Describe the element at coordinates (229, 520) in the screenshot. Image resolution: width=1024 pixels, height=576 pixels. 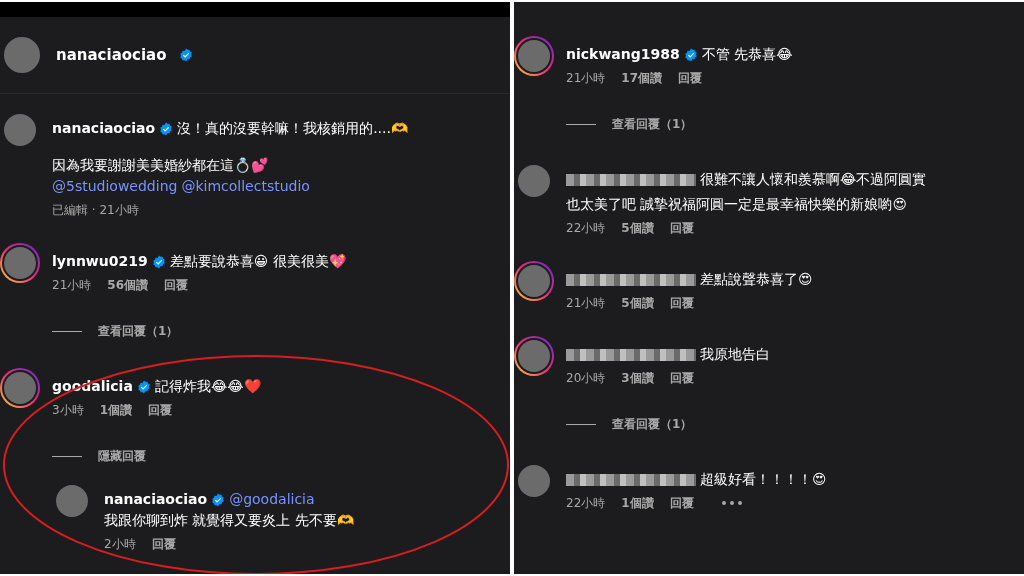
I see `comment-text: 我跟你聊到炸 就覺得又要炎上 先不要🫶` at that location.